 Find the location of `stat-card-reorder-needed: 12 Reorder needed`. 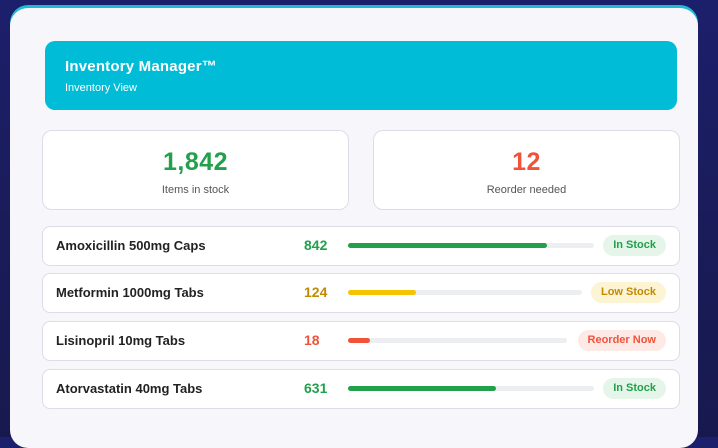

stat-card-reorder-needed: 12 Reorder needed is located at coordinates (526, 170).